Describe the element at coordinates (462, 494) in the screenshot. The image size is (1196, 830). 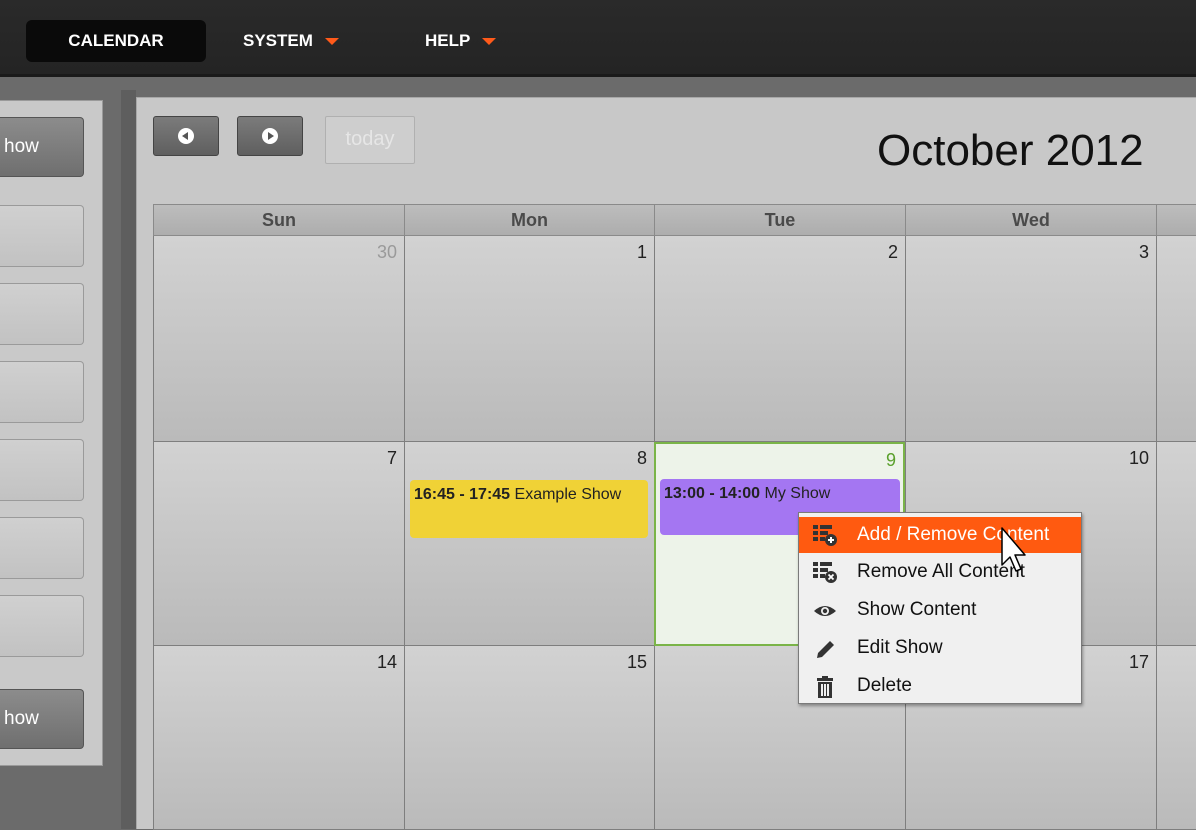
I see `event-time: 16:45 - 17:45` at that location.